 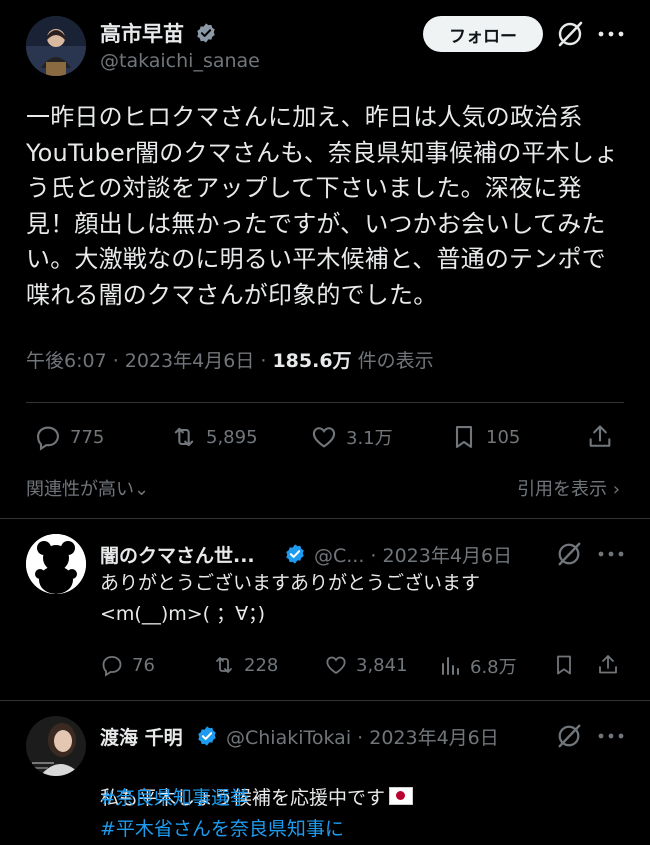 I want to click on repost-button: 5,895, so click(x=214, y=437).